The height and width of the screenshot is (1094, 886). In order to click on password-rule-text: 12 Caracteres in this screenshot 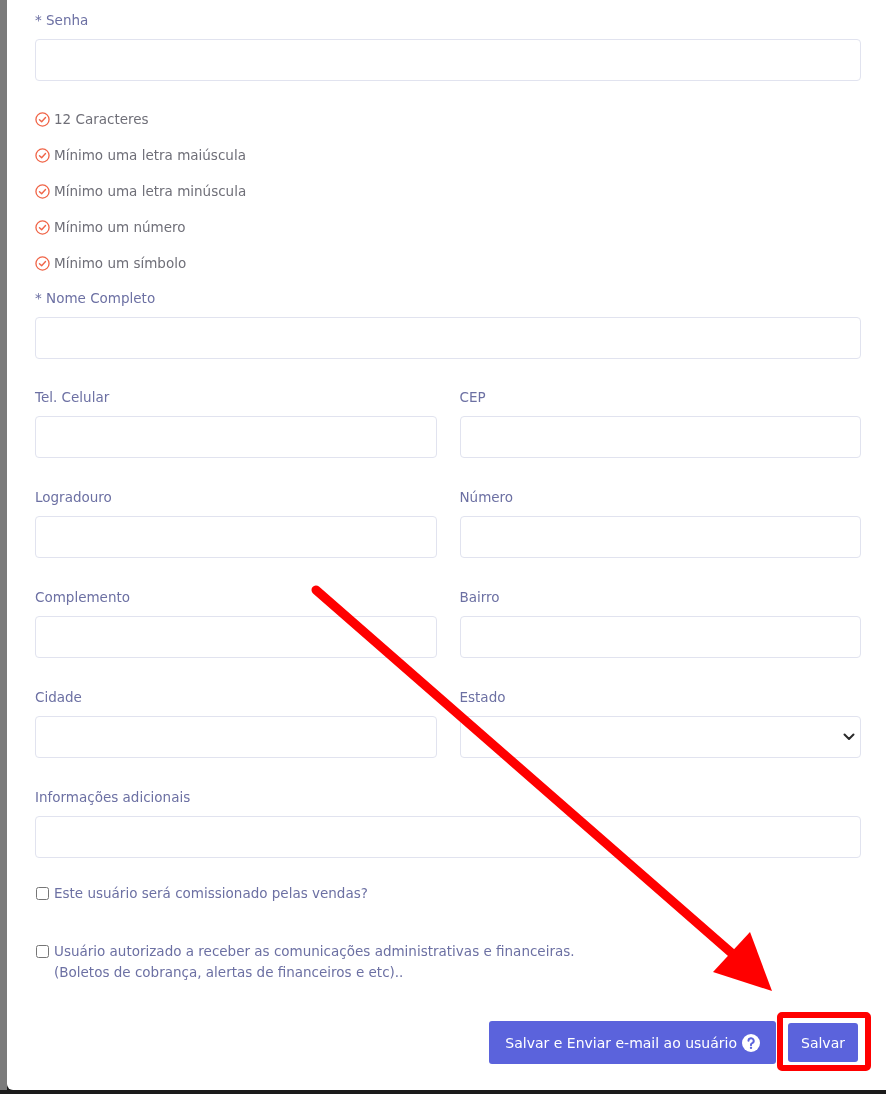, I will do `click(101, 119)`.